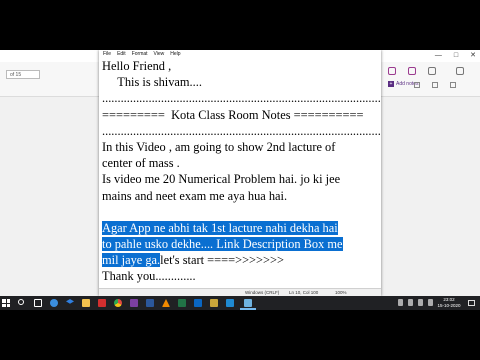 The image size is (480, 360). I want to click on text-line: mil jaye ga.let's start ====>>>>>>>, so click(240, 260).